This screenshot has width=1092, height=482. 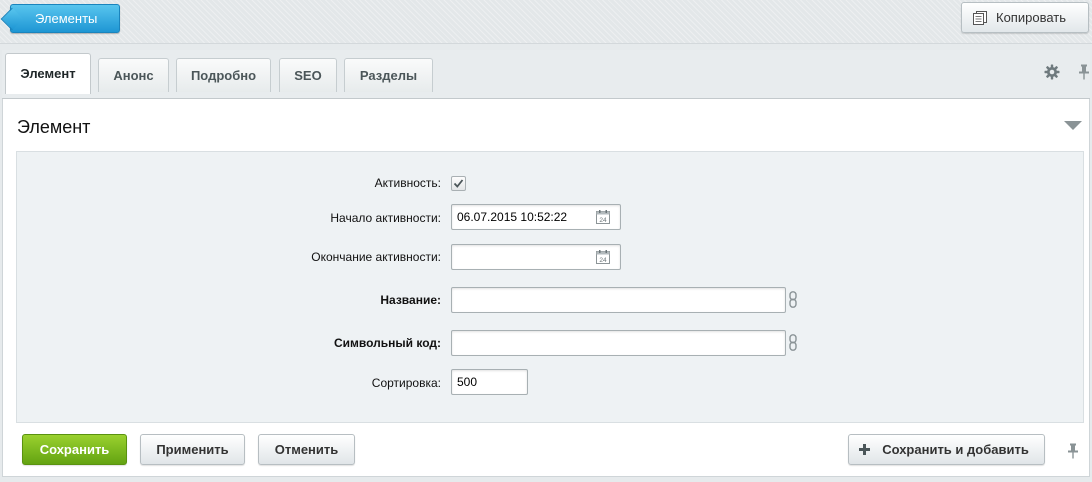 What do you see at coordinates (618, 343) in the screenshot?
I see `code-input` at bounding box center [618, 343].